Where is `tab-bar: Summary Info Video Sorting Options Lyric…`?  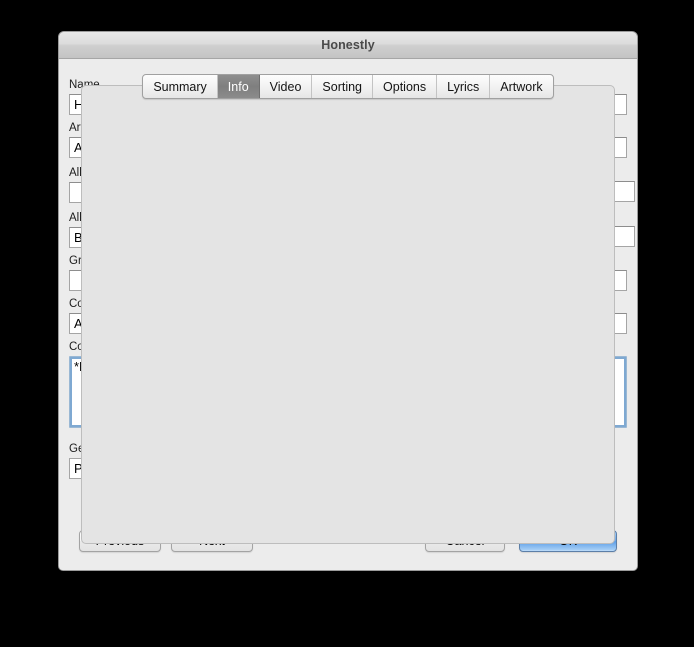
tab-bar: Summary Info Video Sorting Options Lyric… is located at coordinates (348, 86).